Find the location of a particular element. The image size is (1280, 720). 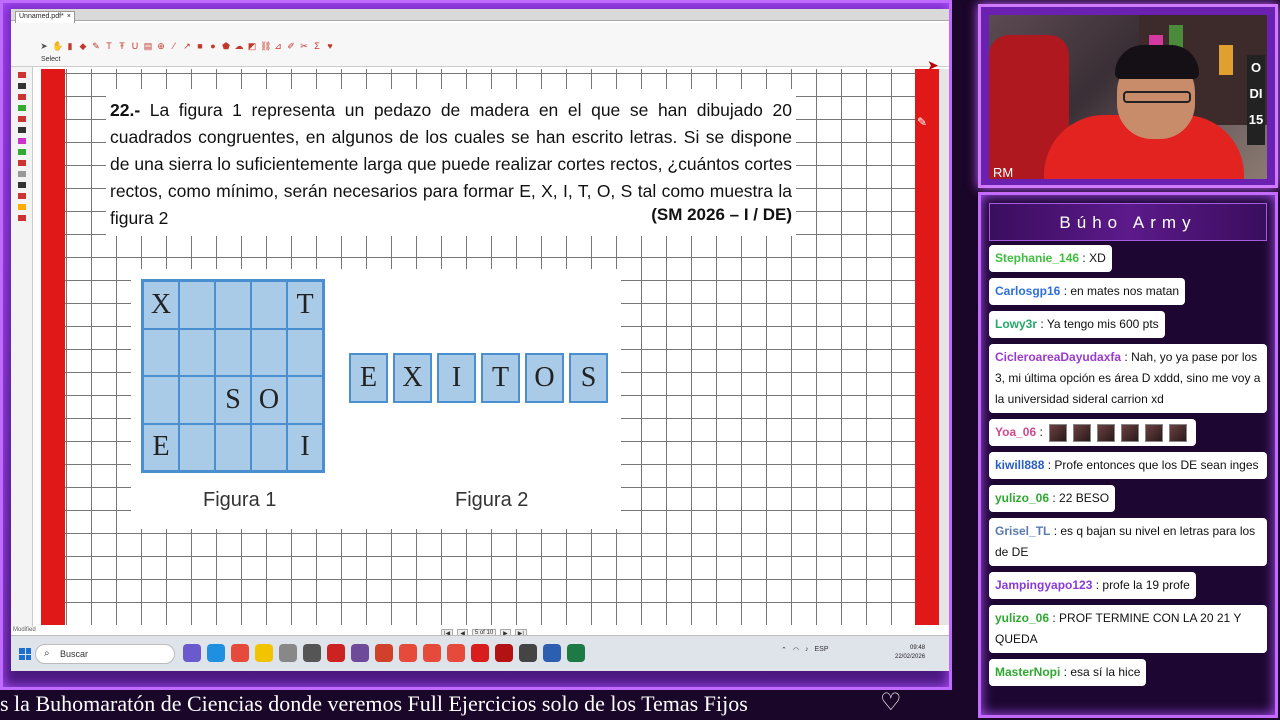

side-tool-yellow-icon is located at coordinates (22, 207).